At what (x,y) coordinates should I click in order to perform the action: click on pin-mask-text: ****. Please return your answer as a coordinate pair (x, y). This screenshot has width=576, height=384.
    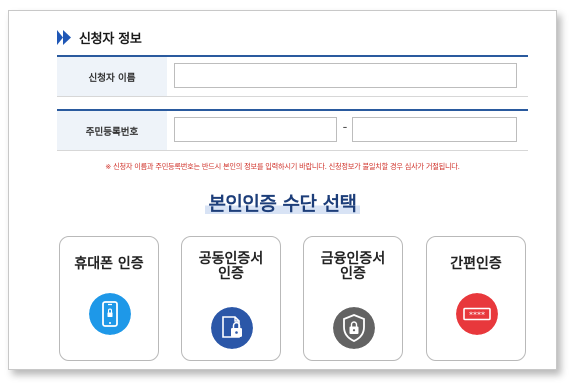
    Looking at the image, I should click on (477, 315).